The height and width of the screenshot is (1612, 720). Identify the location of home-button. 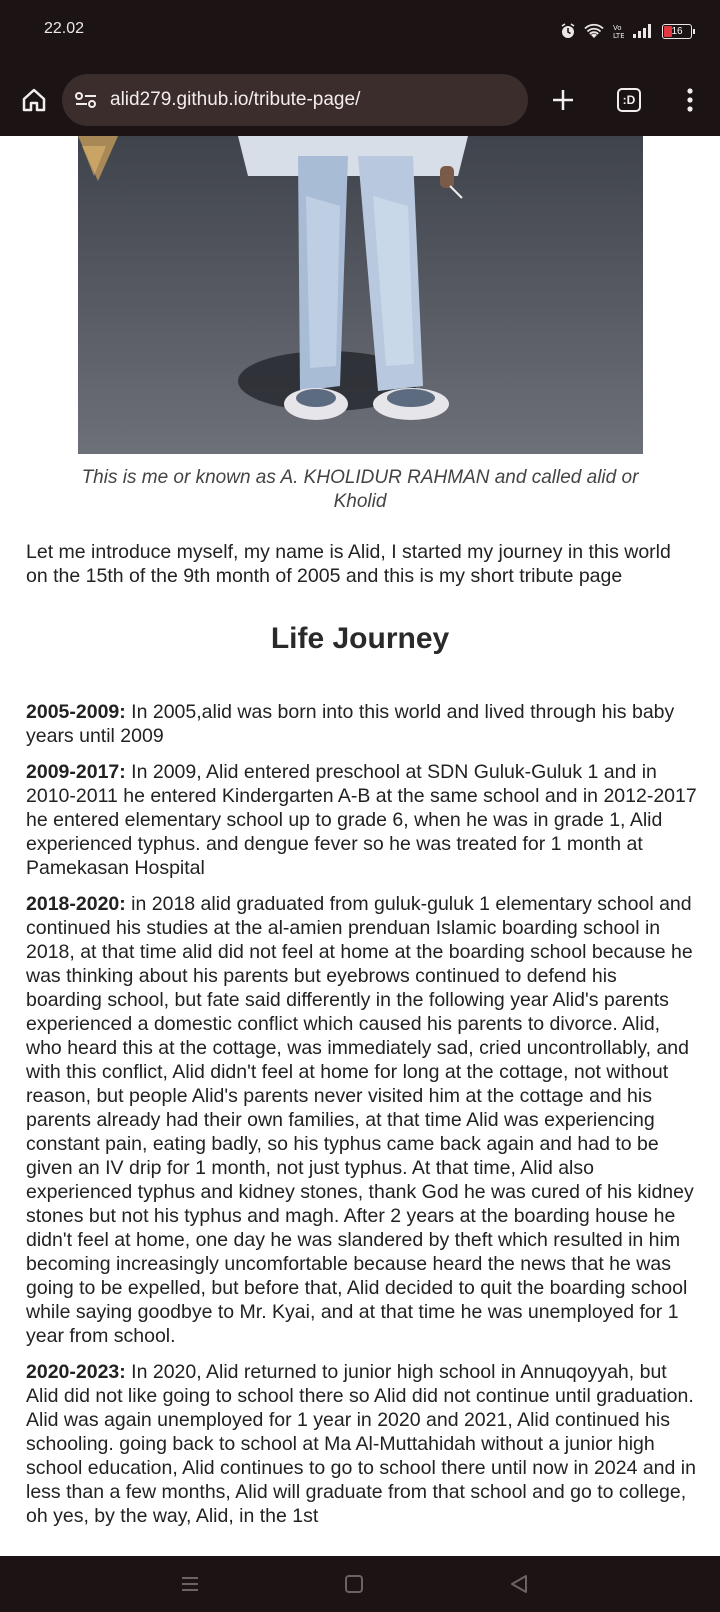
(34, 100).